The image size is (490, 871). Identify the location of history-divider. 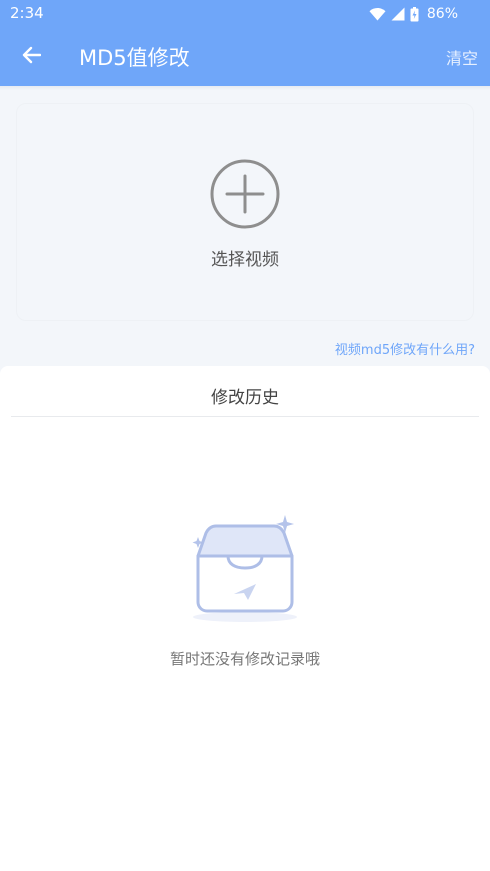
(245, 416).